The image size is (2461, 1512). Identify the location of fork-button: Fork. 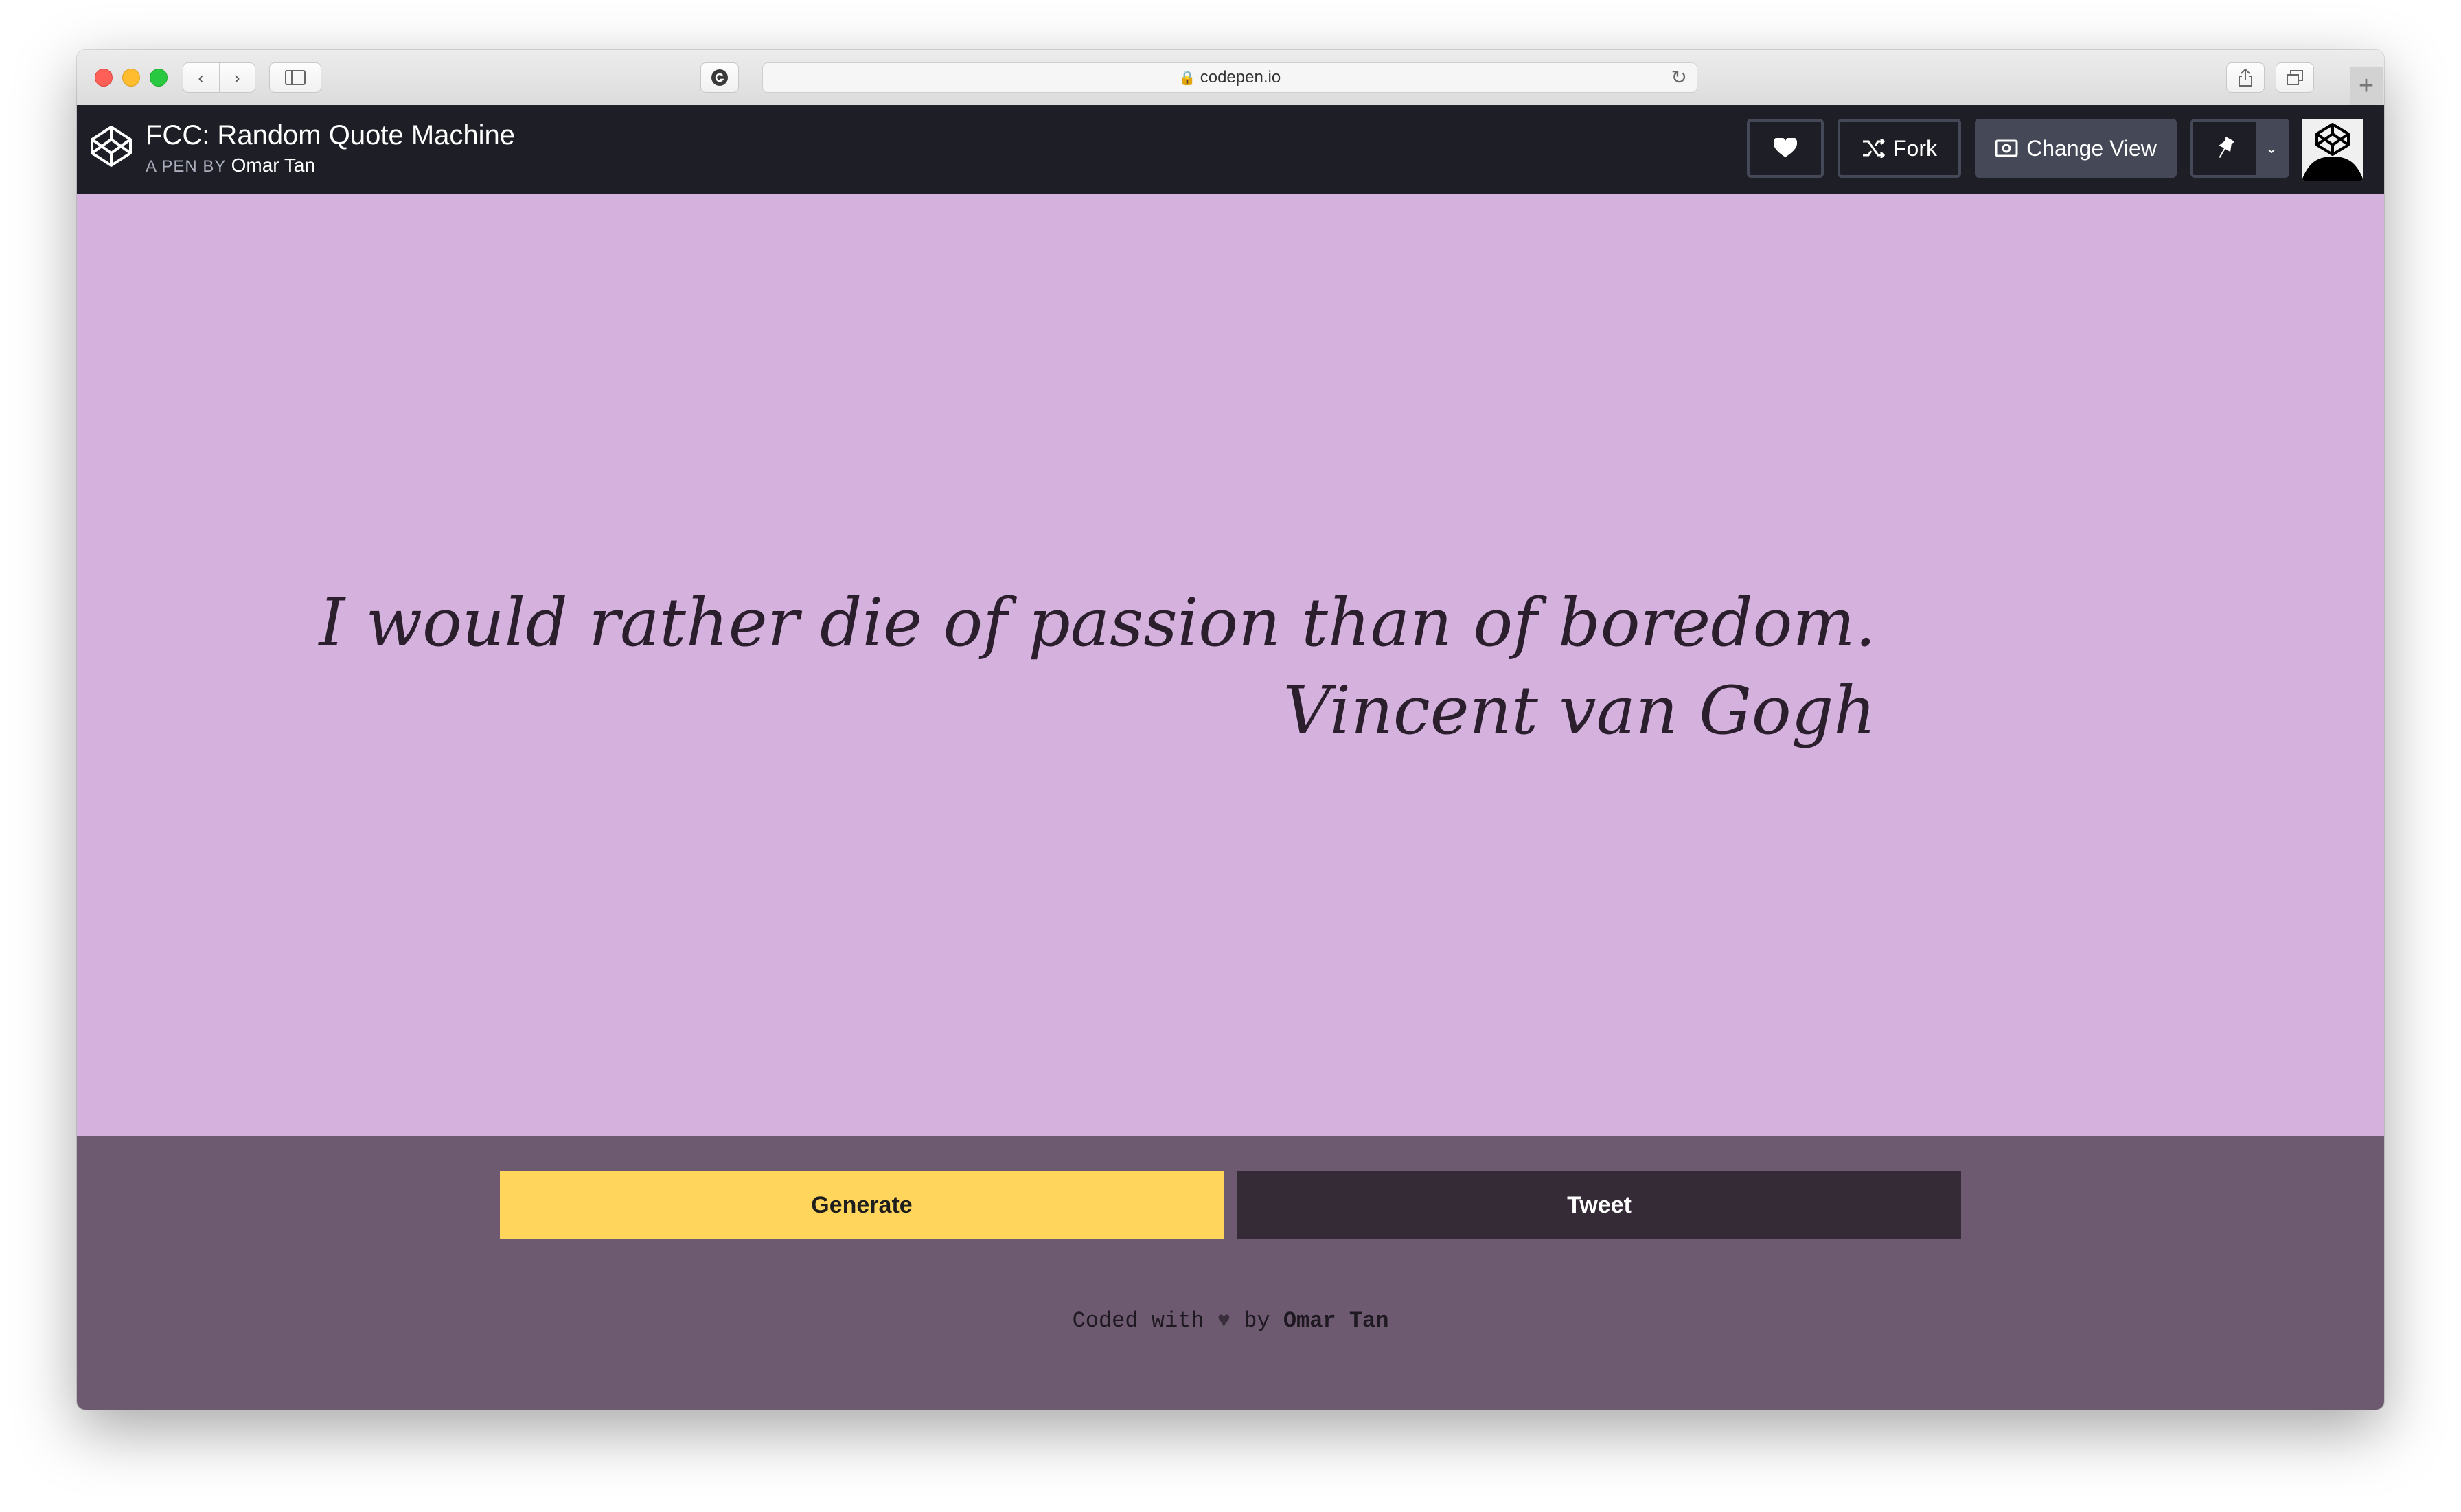
(1899, 148).